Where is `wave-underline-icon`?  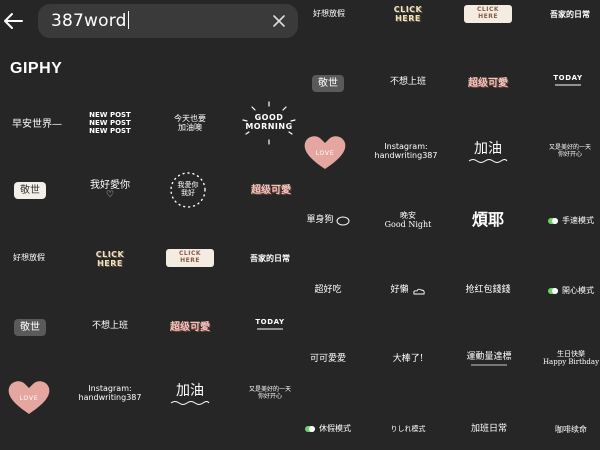
wave-underline-icon is located at coordinates (488, 160).